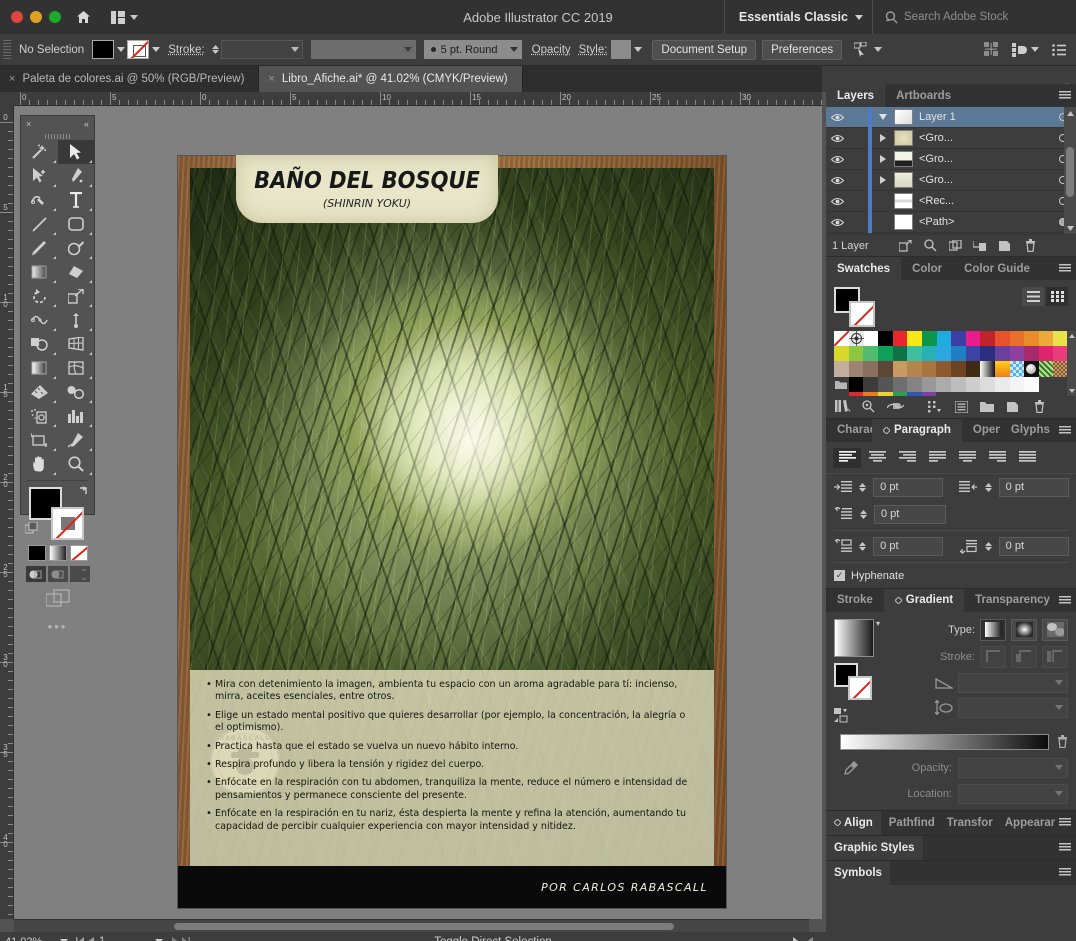 This screenshot has width=1076, height=941. I want to click on document-setup-button: Document Setup, so click(704, 49).